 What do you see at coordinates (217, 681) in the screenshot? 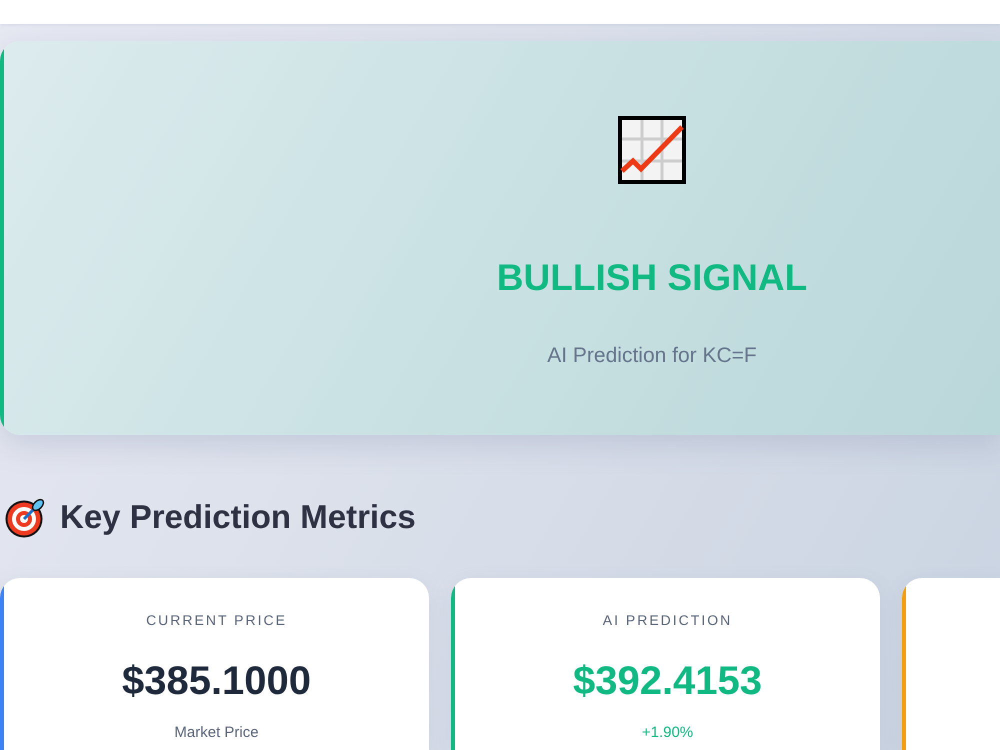
I see `metric-value: $385.1000` at bounding box center [217, 681].